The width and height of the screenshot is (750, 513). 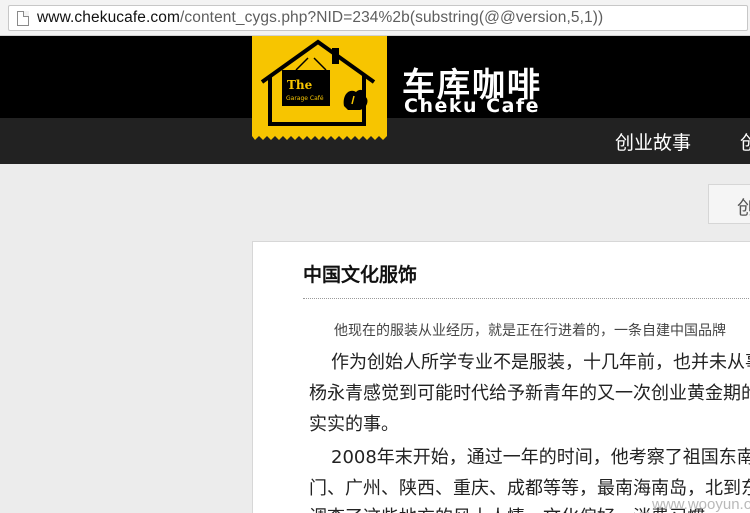 I want to click on article-line: 杨永青感觉到可能时代给予新青年的又一次创业黄金期的, so click(x=529, y=393).